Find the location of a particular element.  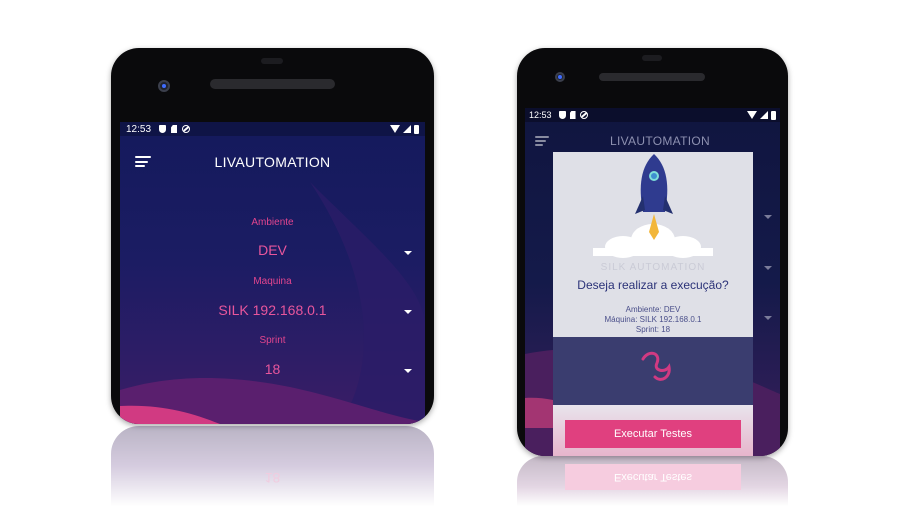

field-label-sprint: Sprint is located at coordinates (272, 340).